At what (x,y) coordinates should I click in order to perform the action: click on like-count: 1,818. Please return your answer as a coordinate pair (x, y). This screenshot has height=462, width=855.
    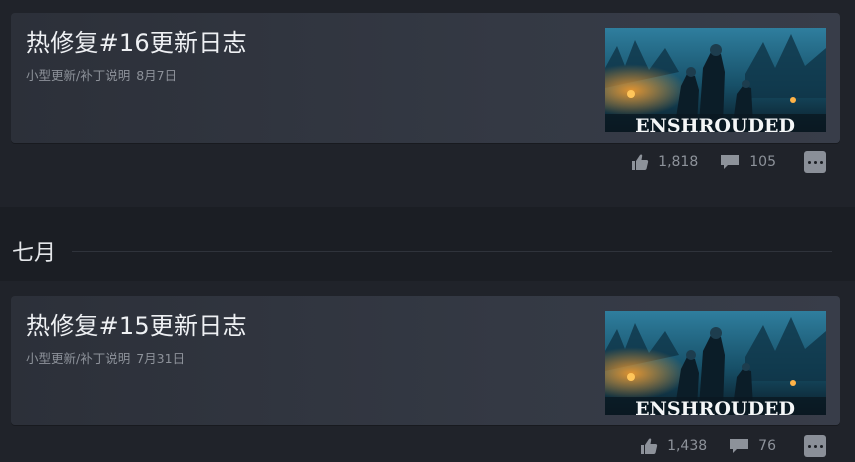
    Looking at the image, I should click on (678, 162).